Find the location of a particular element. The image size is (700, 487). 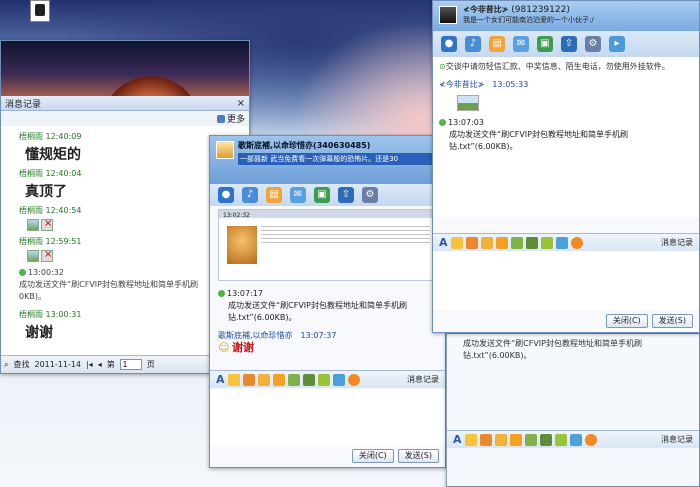

history-toolbar: 更多 is located at coordinates (125, 118).